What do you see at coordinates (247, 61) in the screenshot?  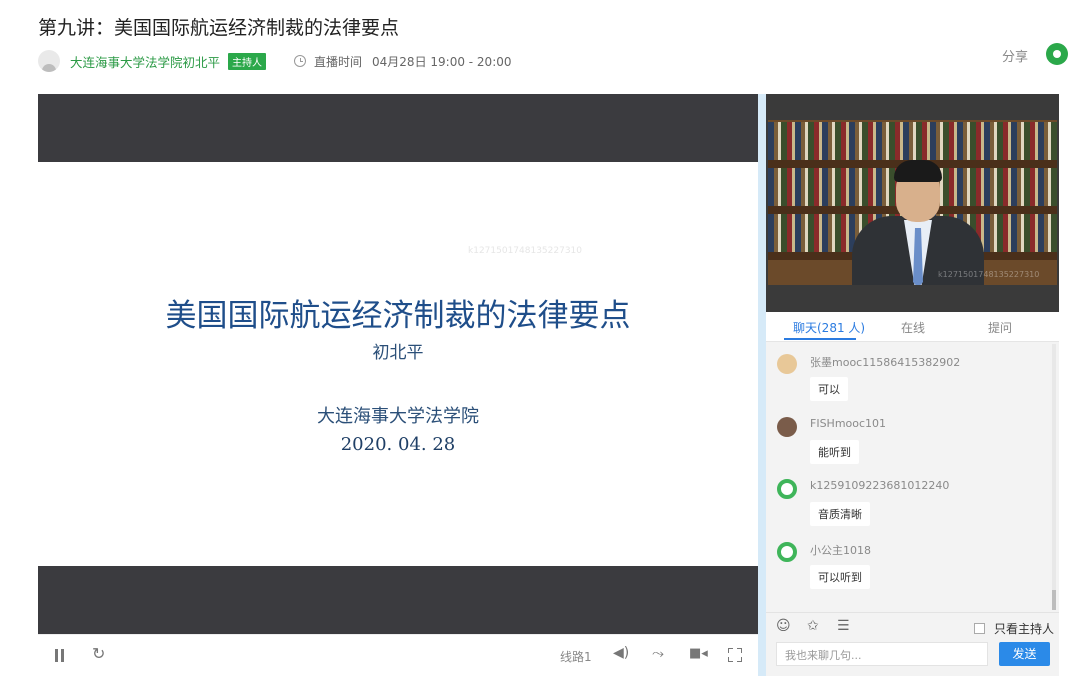 I see `host-badge: 主持人` at bounding box center [247, 61].